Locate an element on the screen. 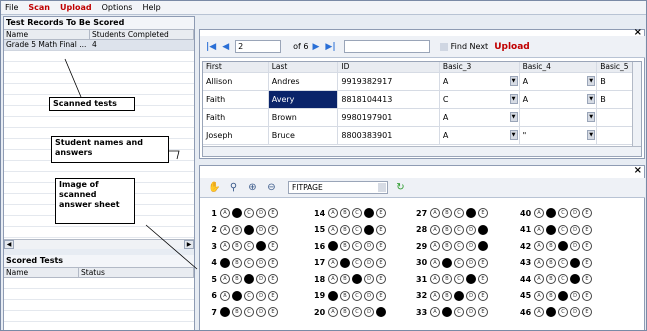  answer-row: 28 A B C D is located at coordinates (453, 230).